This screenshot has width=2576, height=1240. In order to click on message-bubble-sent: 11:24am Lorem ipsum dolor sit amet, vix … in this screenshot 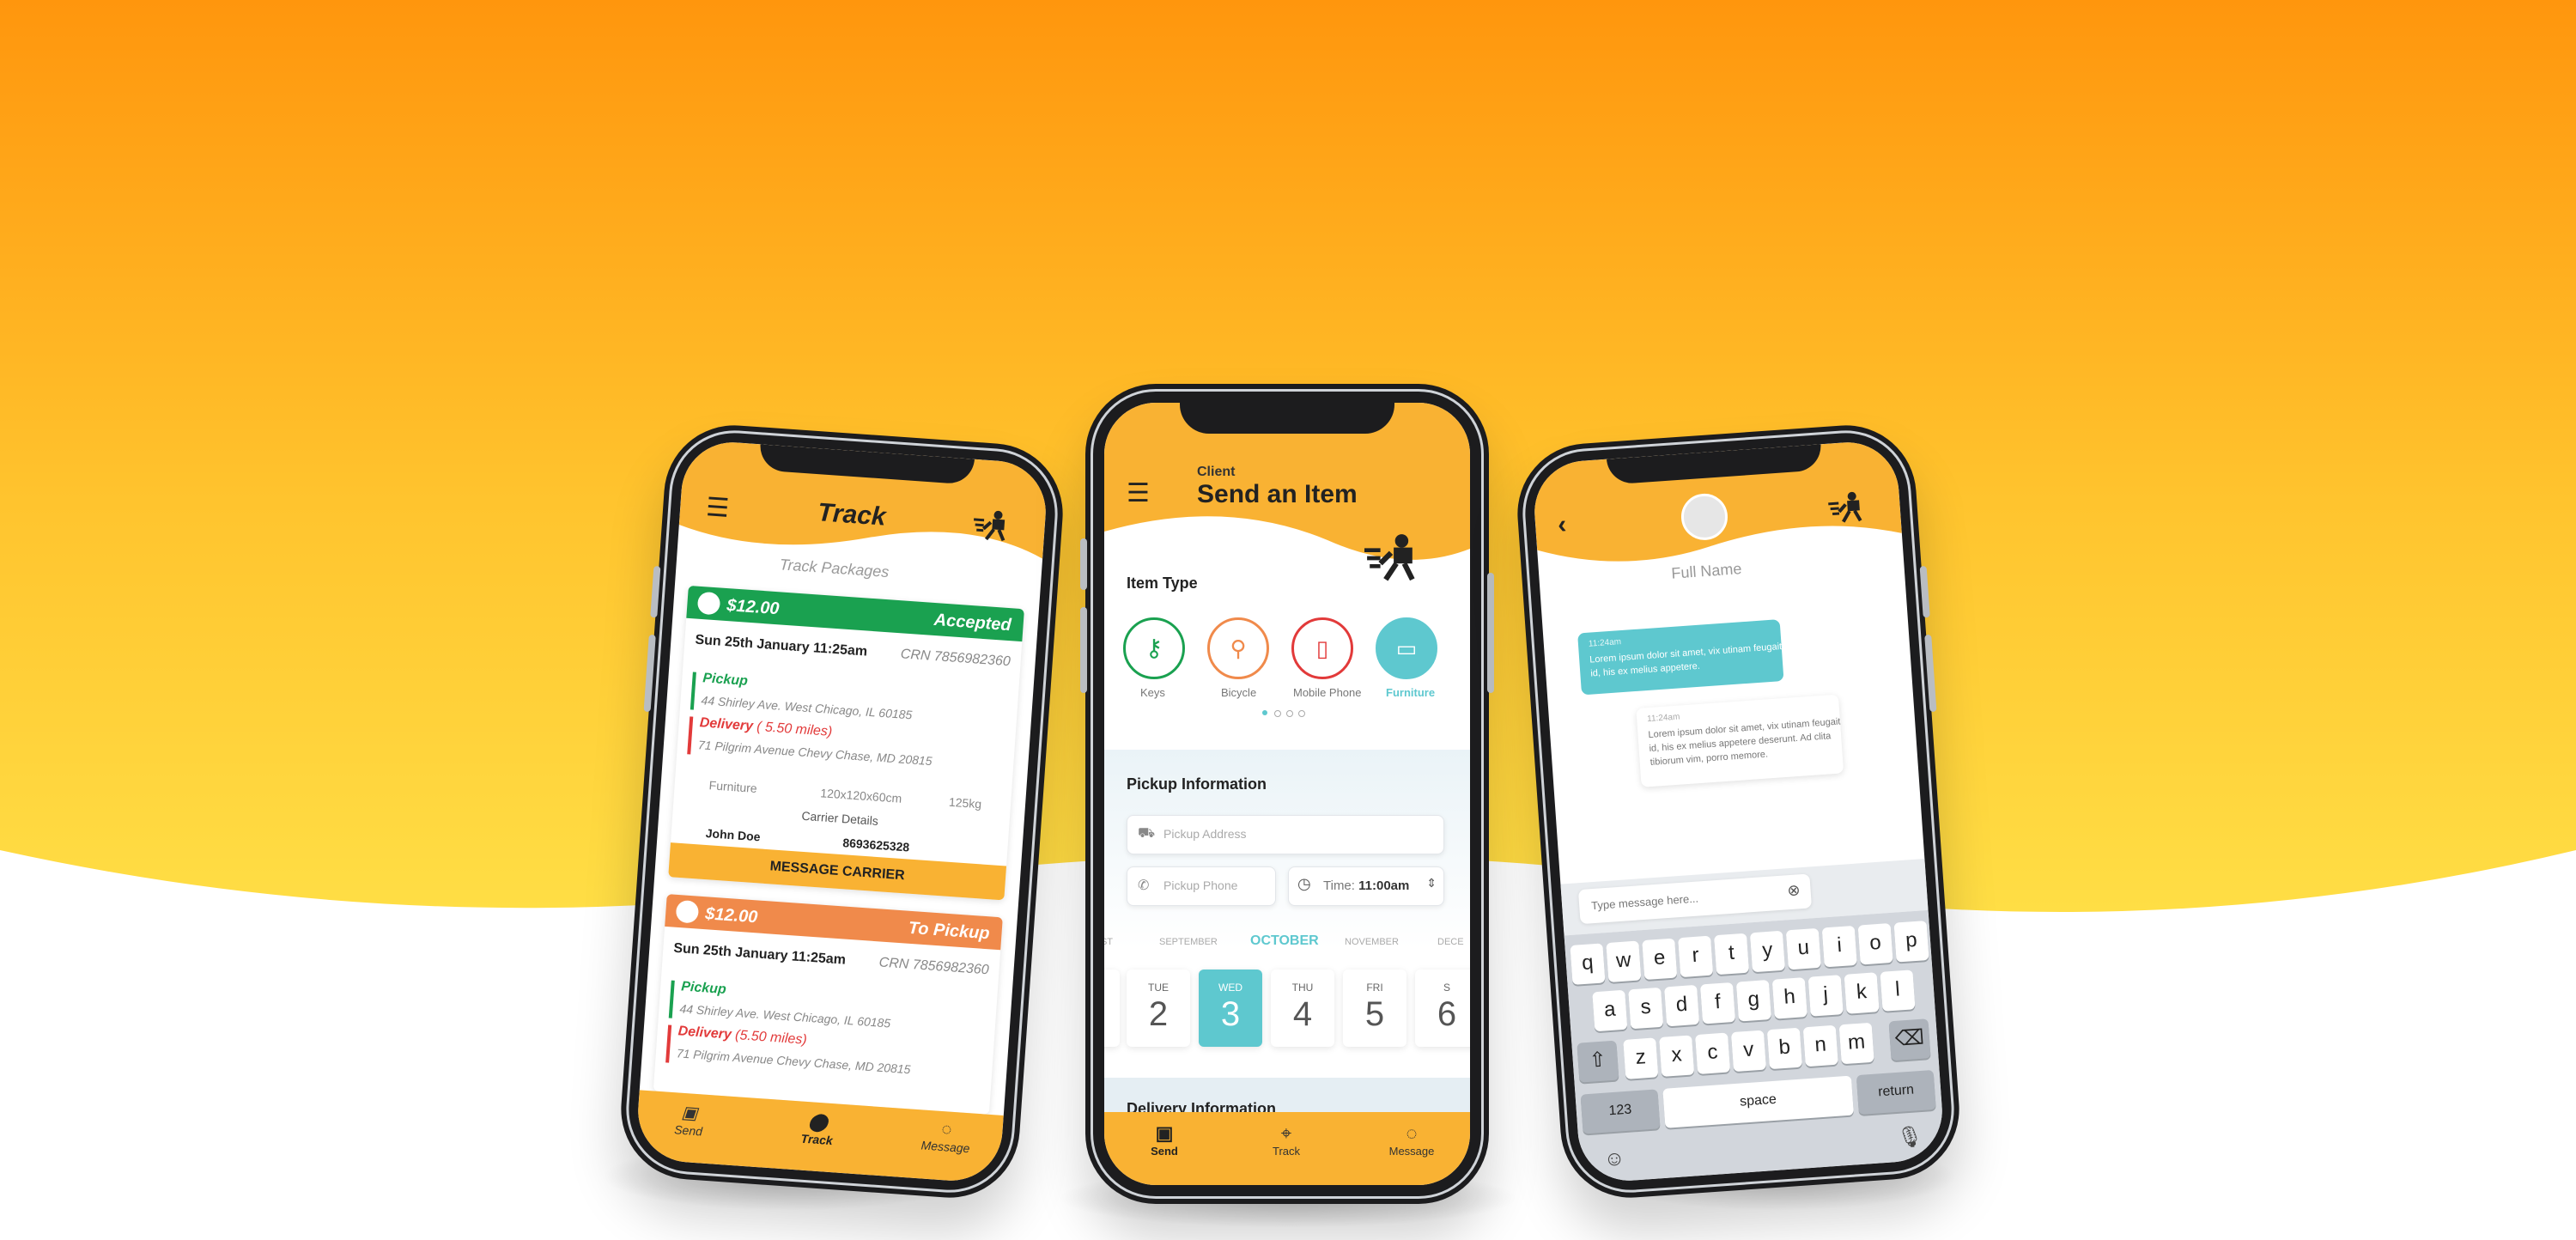, I will do `click(1740, 740)`.